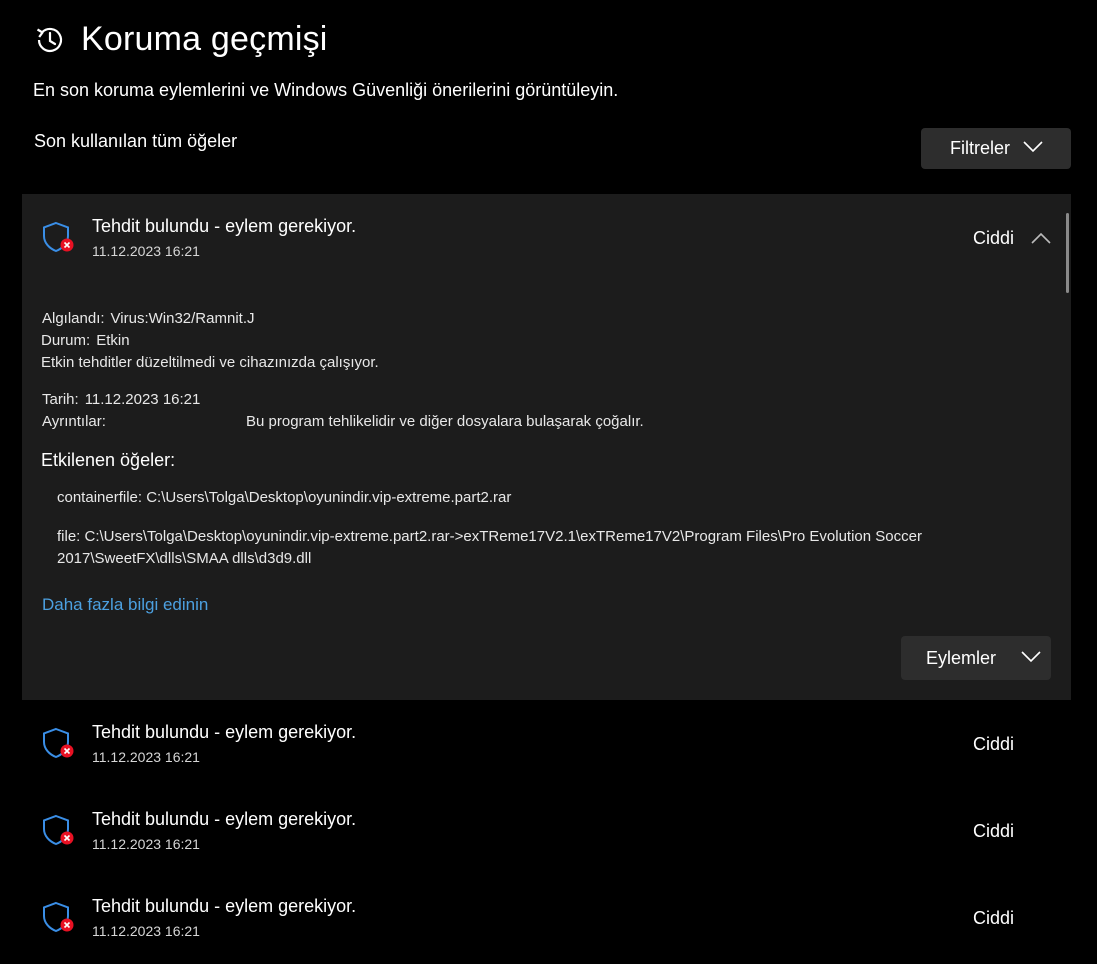  What do you see at coordinates (74, 421) in the screenshot?
I see `details-label: Ayrıntılar:` at bounding box center [74, 421].